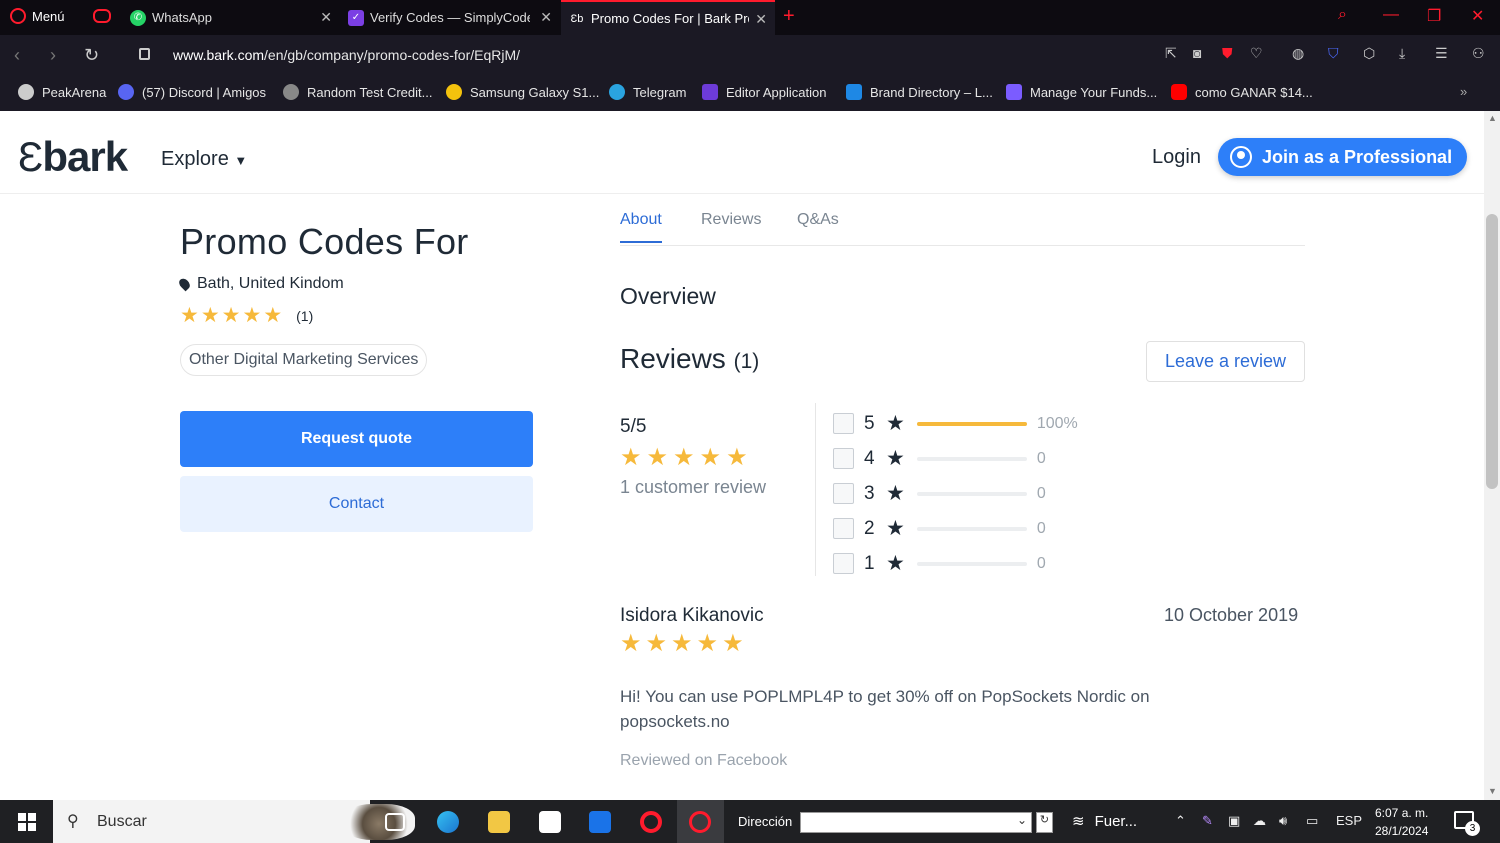 The width and height of the screenshot is (1500, 843). I want to click on category-chip: Other Digital Marketing Services, so click(304, 360).